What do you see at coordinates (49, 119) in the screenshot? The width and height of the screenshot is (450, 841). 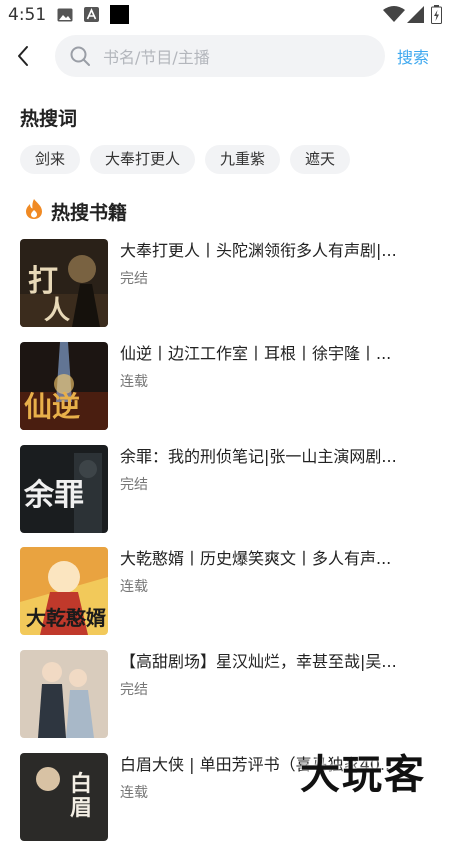 I see `hot-words-title: 热搜词` at bounding box center [49, 119].